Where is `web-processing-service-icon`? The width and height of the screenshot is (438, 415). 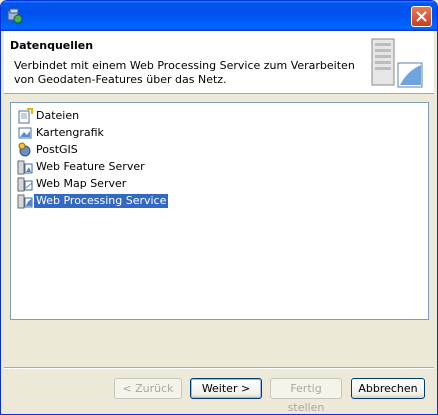 web-processing-service-icon is located at coordinates (25, 201).